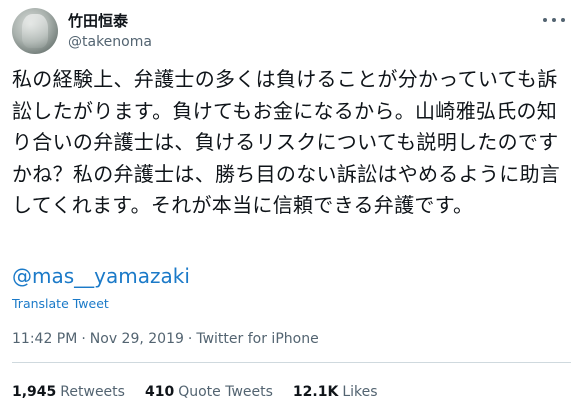 The width and height of the screenshot is (583, 413). I want to click on author-handle: @takenoma, so click(110, 42).